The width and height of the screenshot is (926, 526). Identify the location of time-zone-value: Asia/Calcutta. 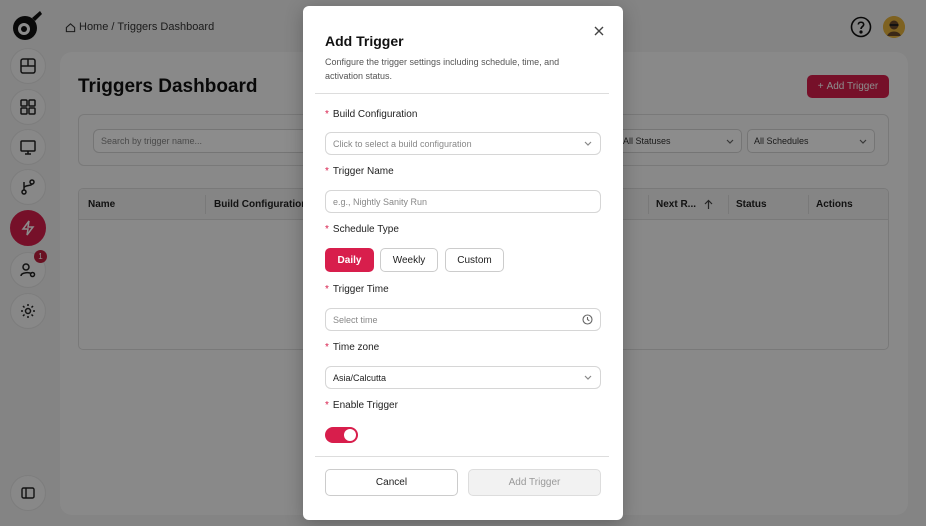
(360, 377).